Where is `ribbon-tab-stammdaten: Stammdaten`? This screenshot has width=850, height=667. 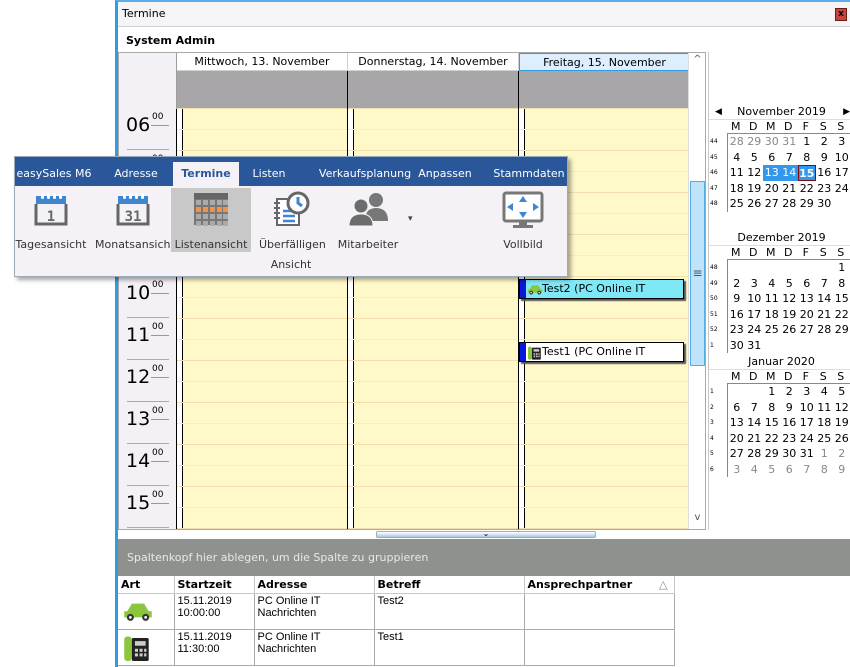 ribbon-tab-stammdaten: Stammdaten is located at coordinates (529, 171).